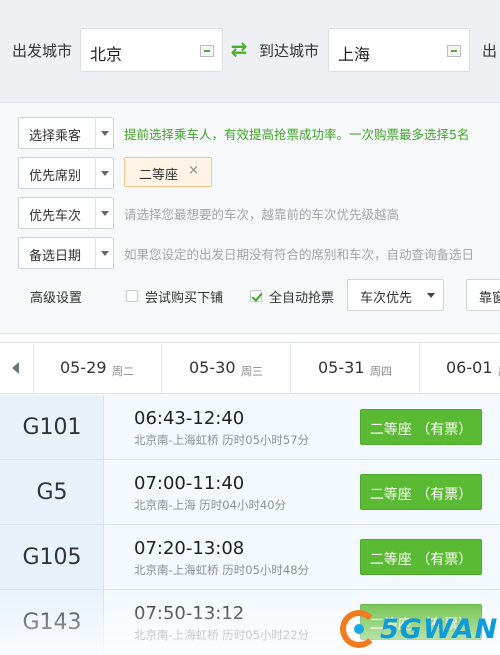 This screenshot has height=655, width=500. What do you see at coordinates (151, 50) in the screenshot?
I see `from-city-input: 北京` at bounding box center [151, 50].